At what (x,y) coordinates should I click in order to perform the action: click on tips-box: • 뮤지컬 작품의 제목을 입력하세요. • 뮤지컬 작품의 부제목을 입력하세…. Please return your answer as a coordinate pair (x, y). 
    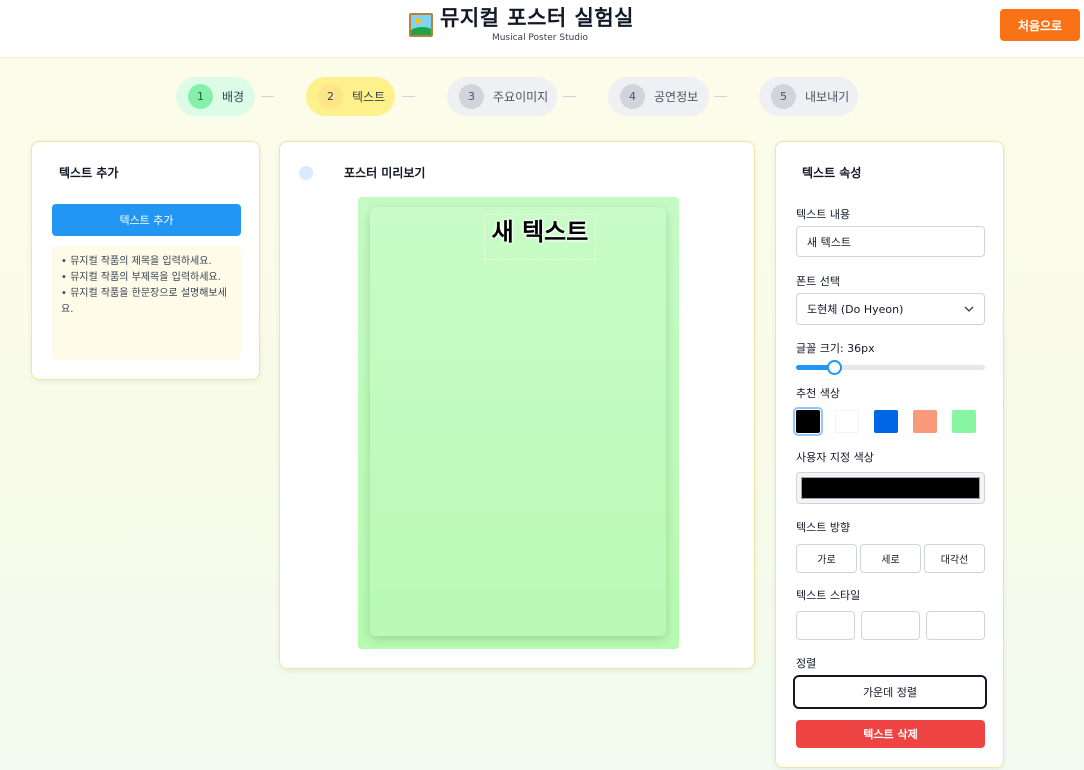
    Looking at the image, I should click on (146, 303).